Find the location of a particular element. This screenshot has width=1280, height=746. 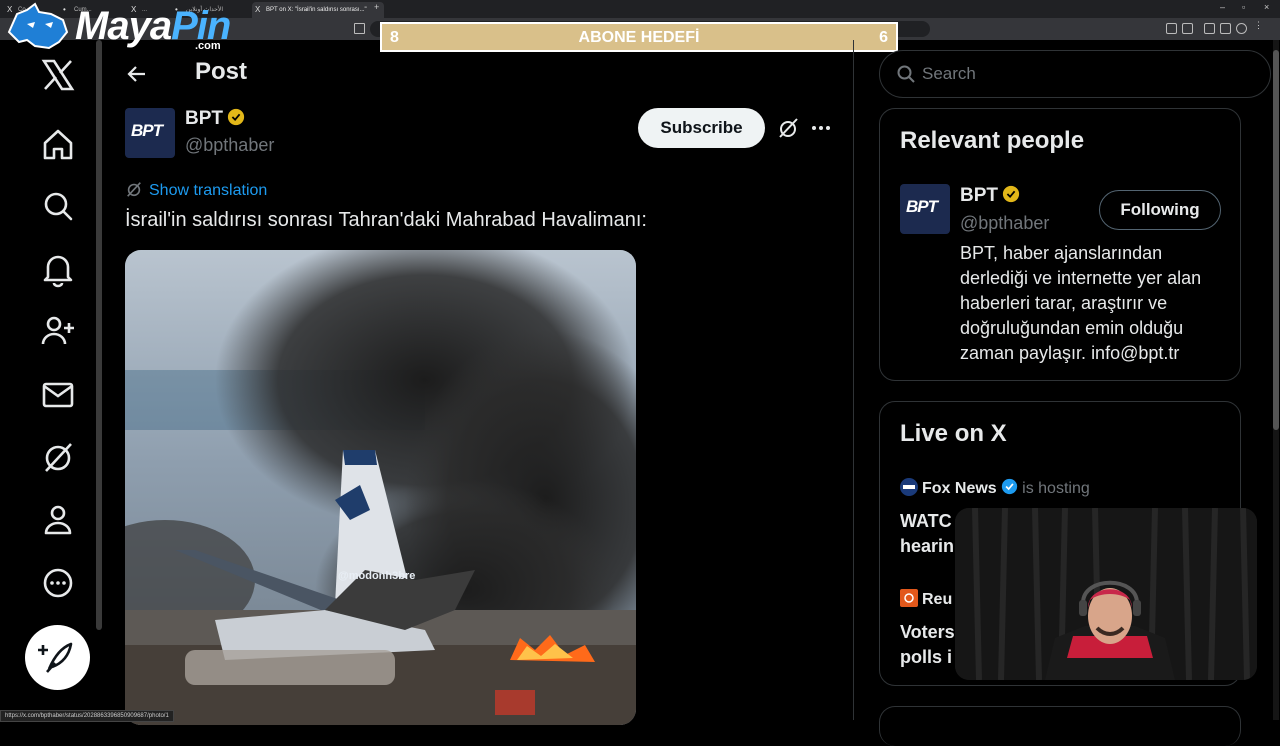

relevant-name: BPT is located at coordinates (990, 196).